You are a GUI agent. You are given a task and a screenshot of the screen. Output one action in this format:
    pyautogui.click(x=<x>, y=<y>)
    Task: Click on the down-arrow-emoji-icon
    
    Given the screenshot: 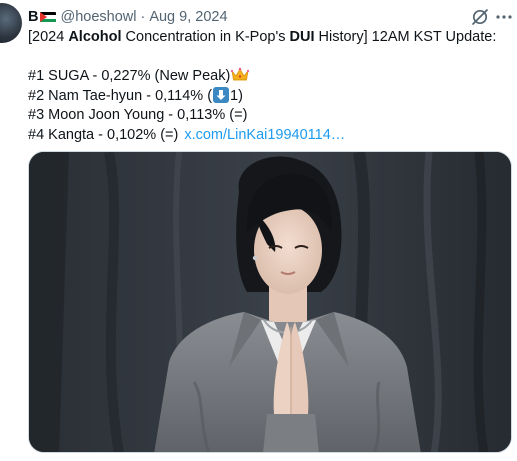 What is the action you would take?
    pyautogui.click(x=221, y=94)
    